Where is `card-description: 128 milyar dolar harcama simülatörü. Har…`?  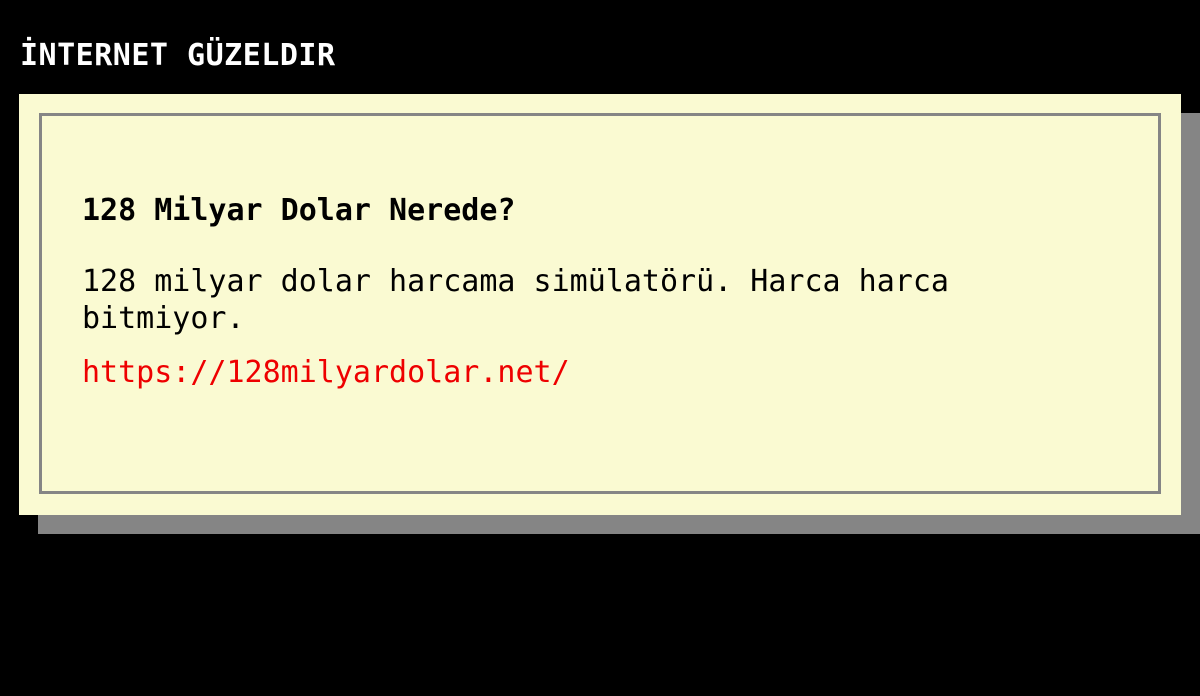
card-description: 128 milyar dolar harcama simülatörü. Har… is located at coordinates (515, 300).